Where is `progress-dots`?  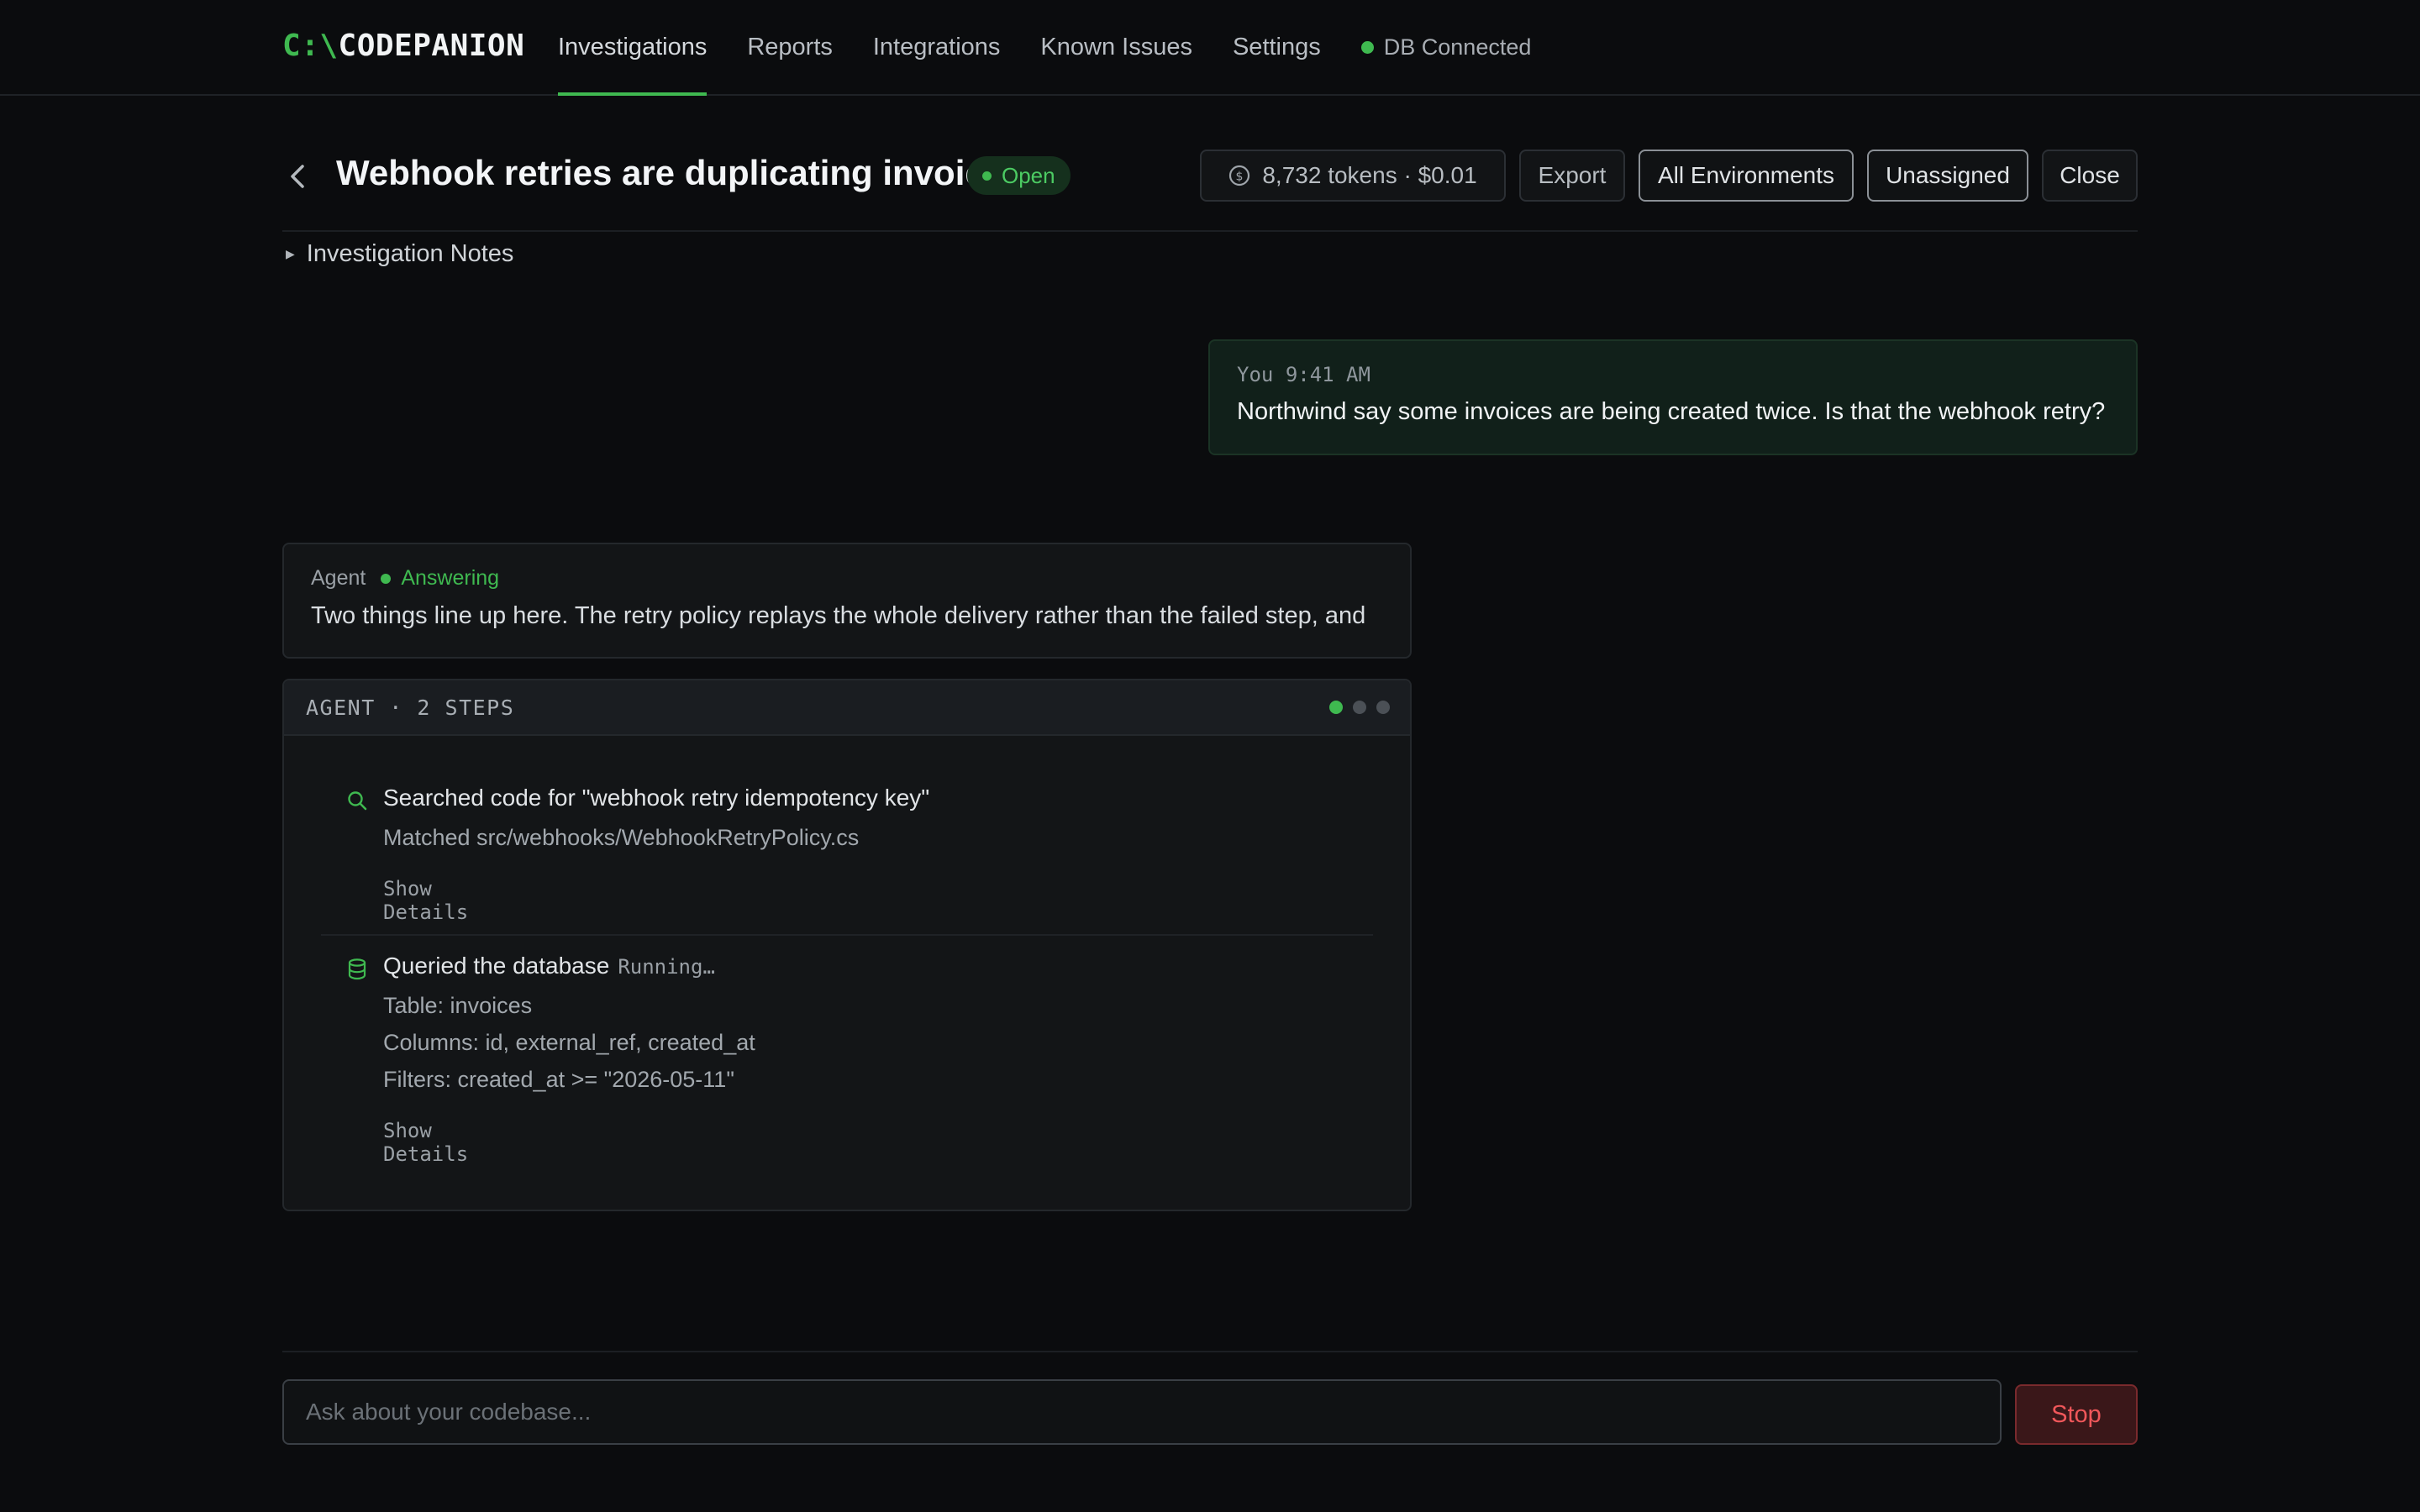 progress-dots is located at coordinates (1359, 707).